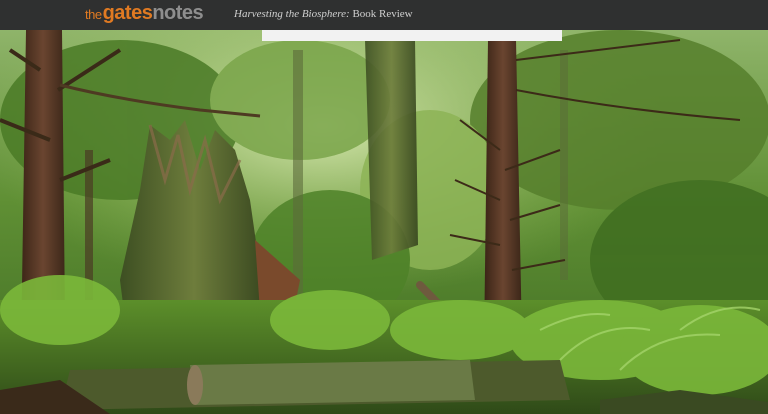 The height and width of the screenshot is (414, 768). I want to click on logo-notes-text: notes, so click(178, 13).